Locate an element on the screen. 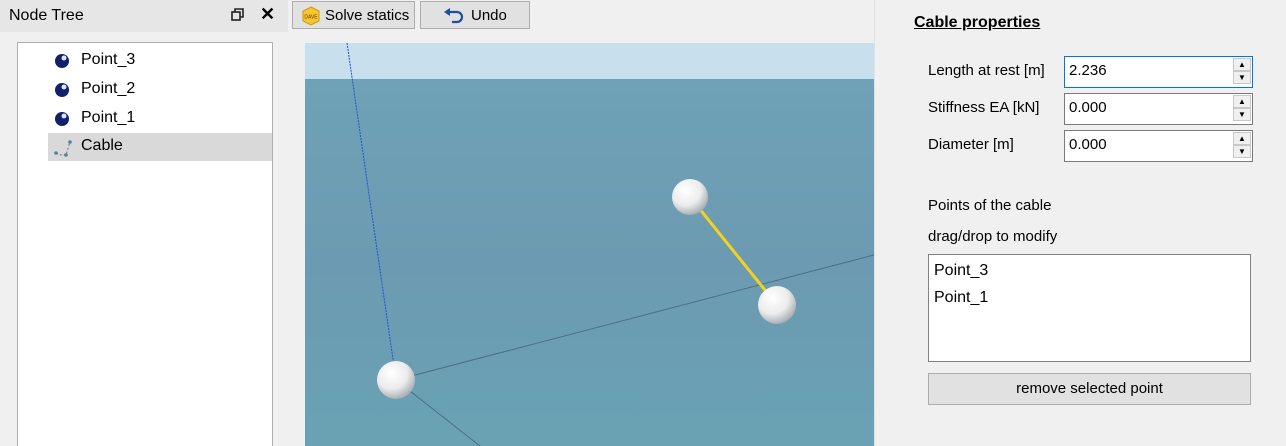 The height and width of the screenshot is (446, 1286). float-dock-icon is located at coordinates (238, 15).